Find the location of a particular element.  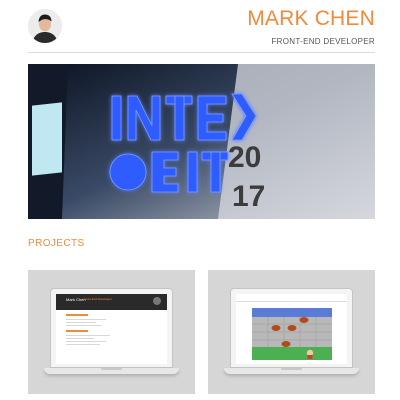

project-card: Mark Chen Front-End Developer is located at coordinates (111, 332).